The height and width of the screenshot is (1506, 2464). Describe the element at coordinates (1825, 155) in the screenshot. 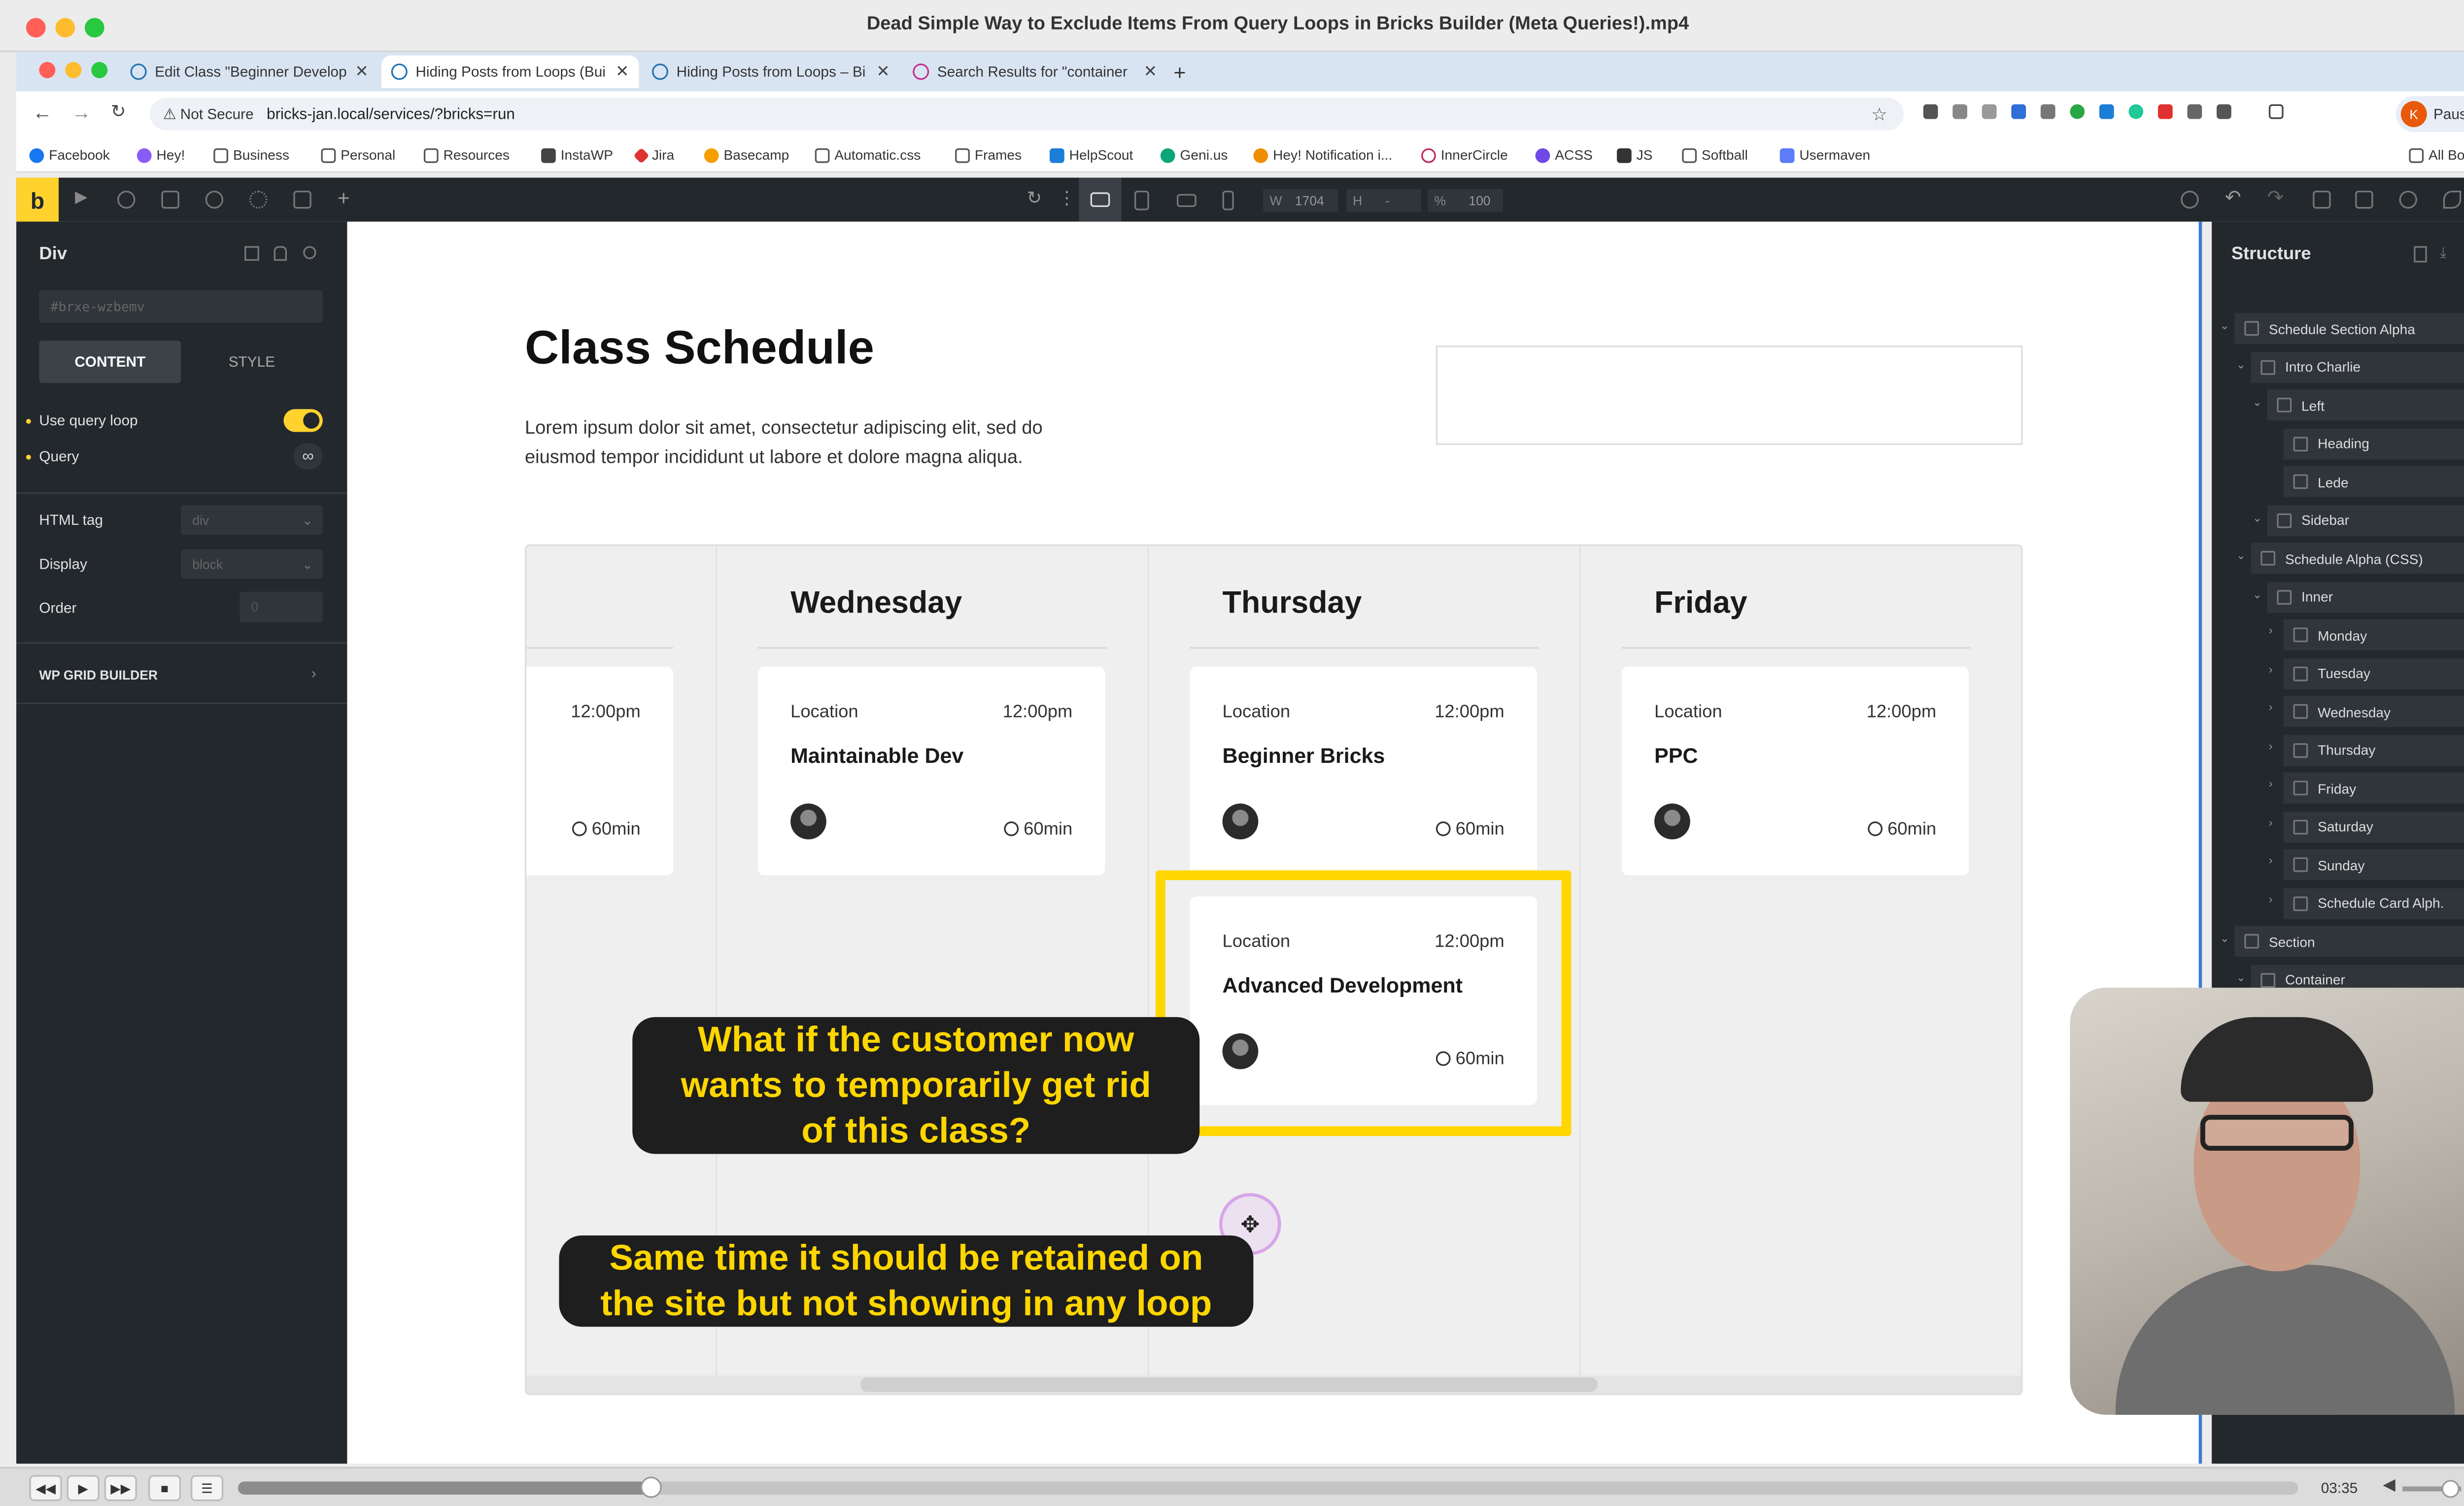

I see `bookmark-usermaven: Usermaven` at that location.